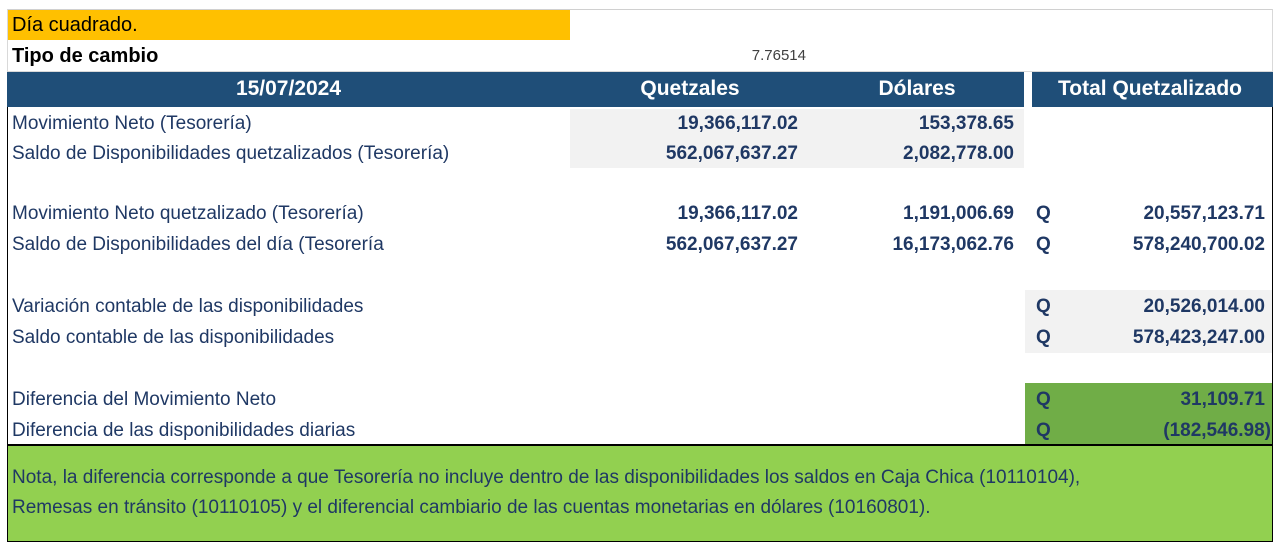  Describe the element at coordinates (85, 56) in the screenshot. I see `exchange-rate-label: Tipo de cambio` at that location.